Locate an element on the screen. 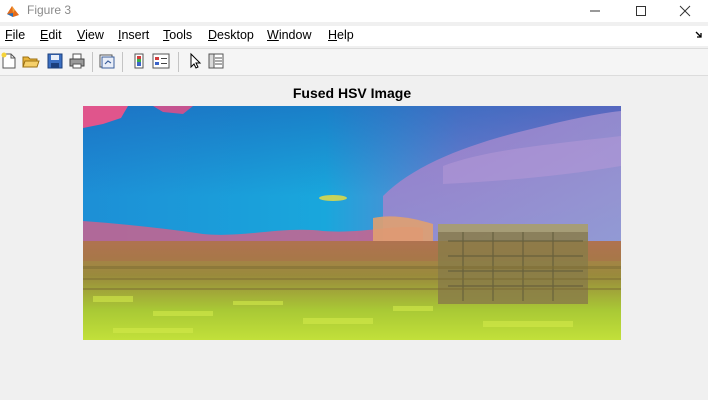 The width and height of the screenshot is (708, 400). maximize-icon is located at coordinates (641, 11).